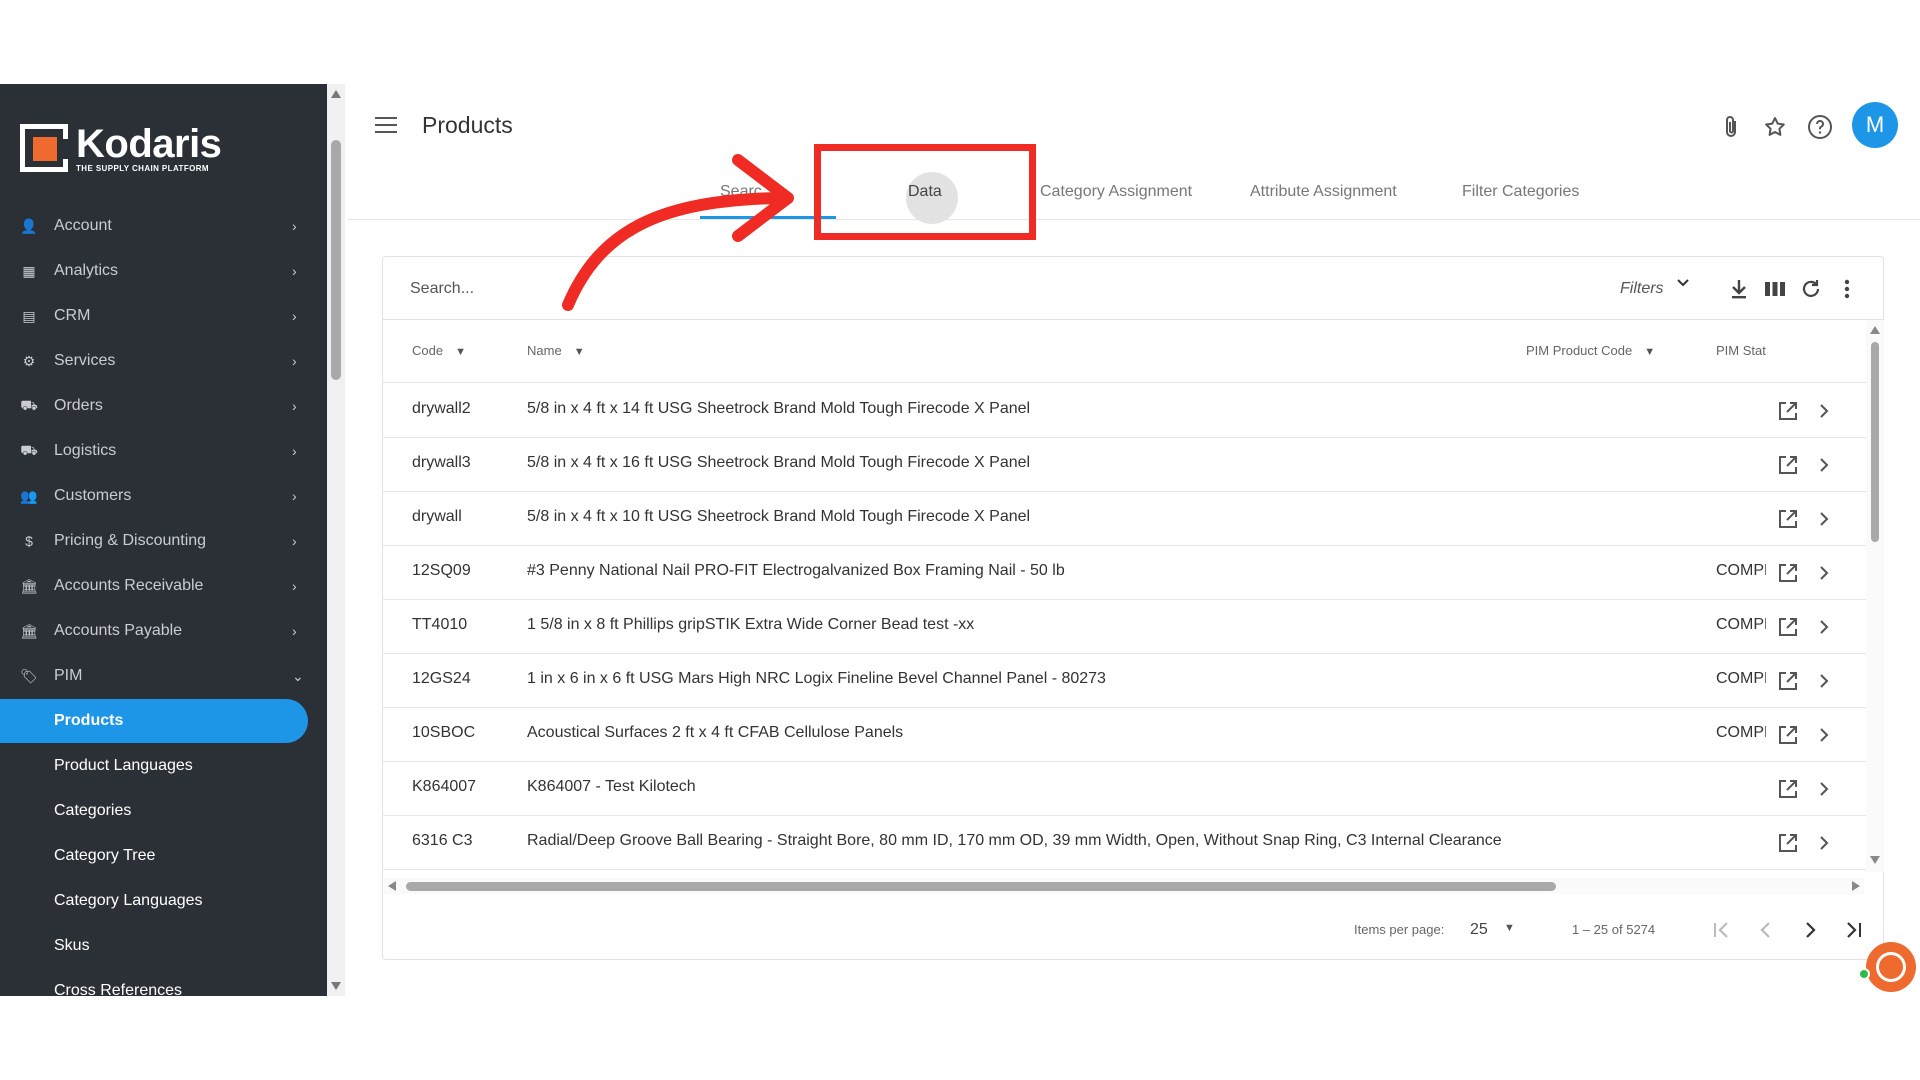 The height and width of the screenshot is (1080, 1920). What do you see at coordinates (155, 766) in the screenshot?
I see `sidebar-subitem-product-languages: Product Languages` at bounding box center [155, 766].